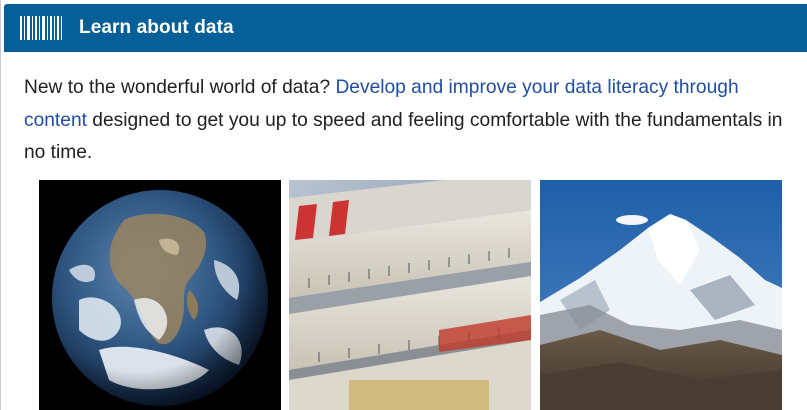  What do you see at coordinates (41, 28) in the screenshot?
I see `barcode-icon` at bounding box center [41, 28].